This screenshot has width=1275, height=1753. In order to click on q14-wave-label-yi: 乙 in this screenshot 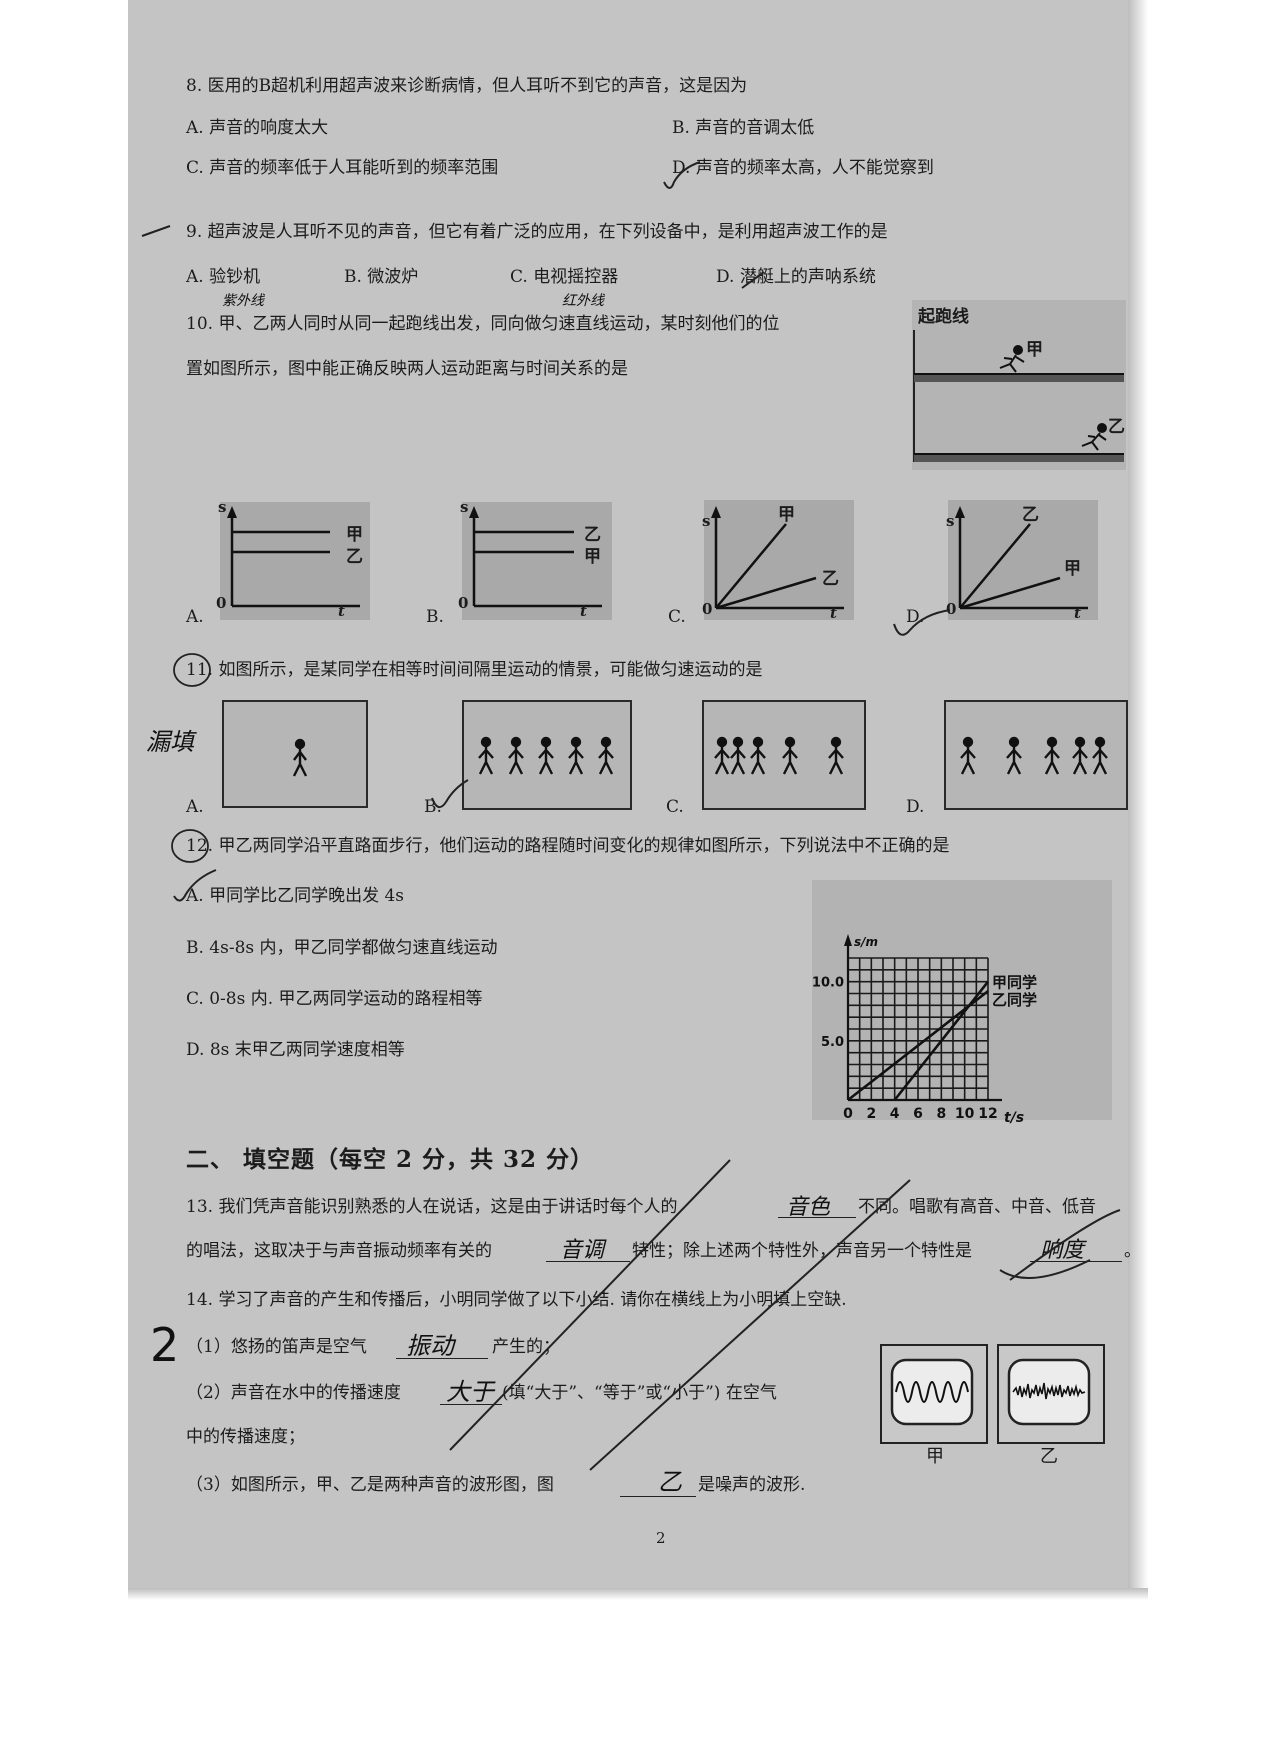, I will do `click(1049, 1456)`.